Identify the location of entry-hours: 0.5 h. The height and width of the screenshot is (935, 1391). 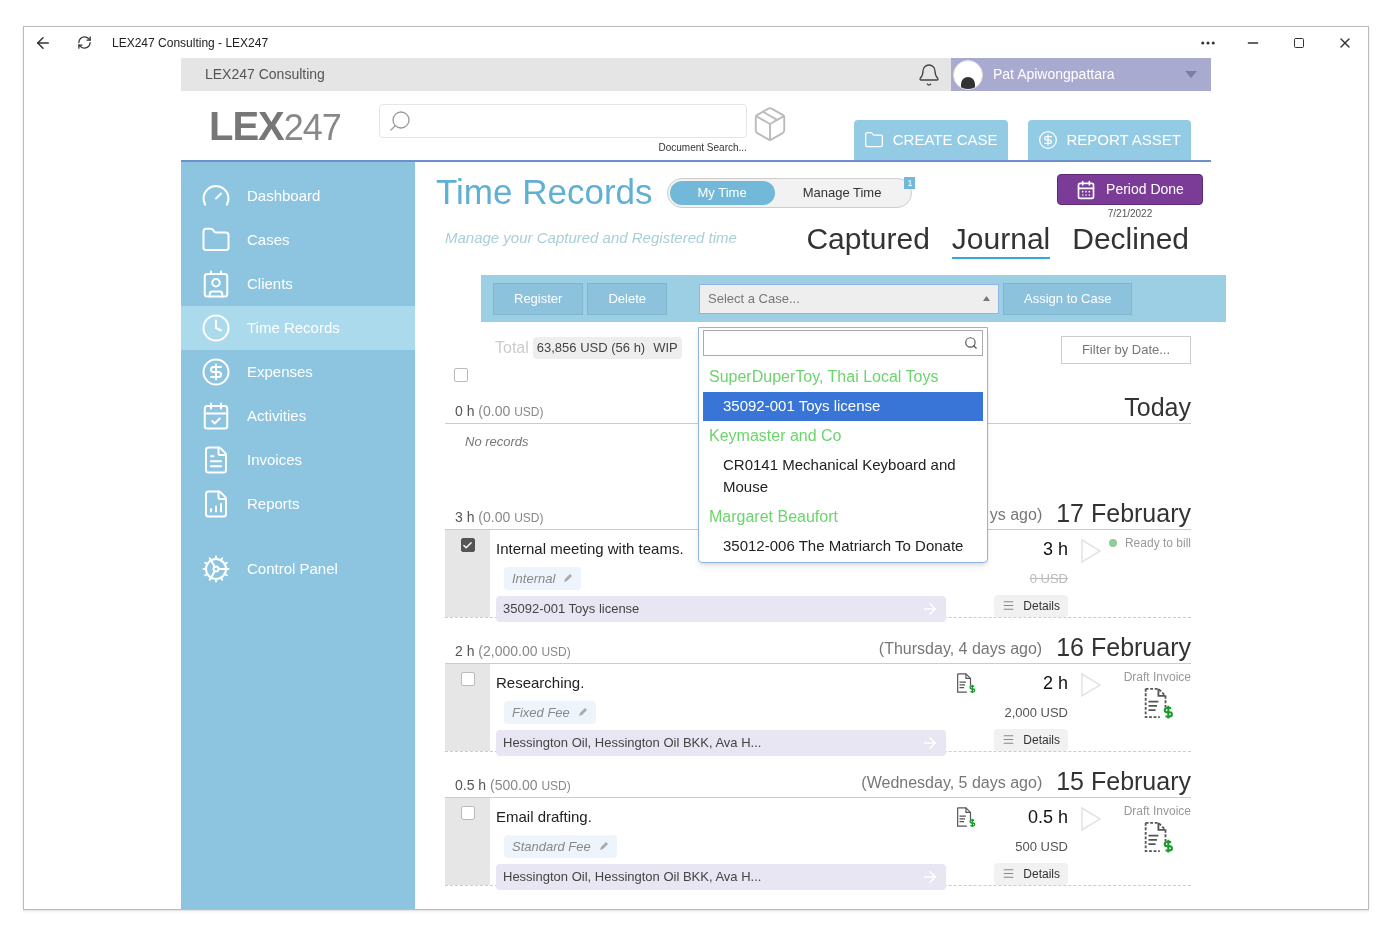
(1048, 817).